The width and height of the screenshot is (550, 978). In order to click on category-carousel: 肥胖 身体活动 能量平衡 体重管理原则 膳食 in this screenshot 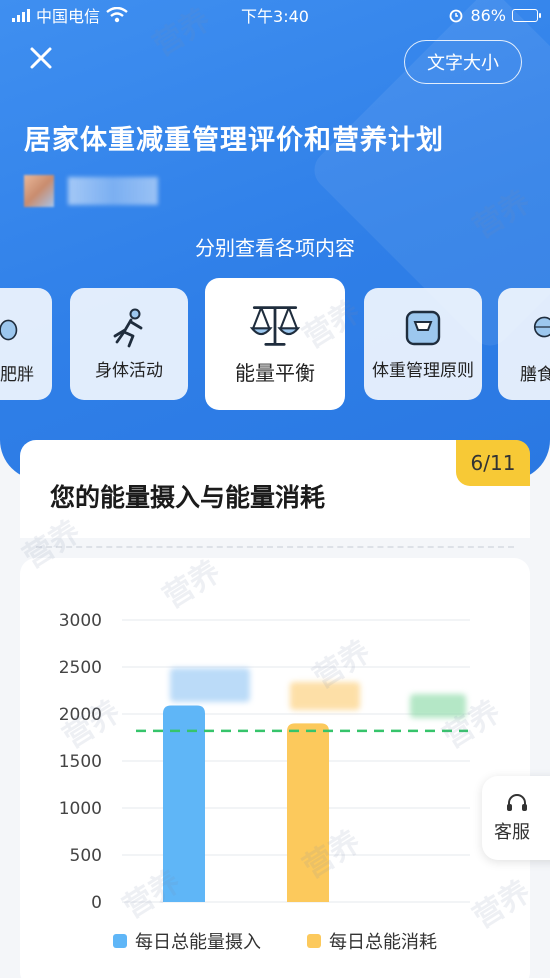, I will do `click(275, 346)`.